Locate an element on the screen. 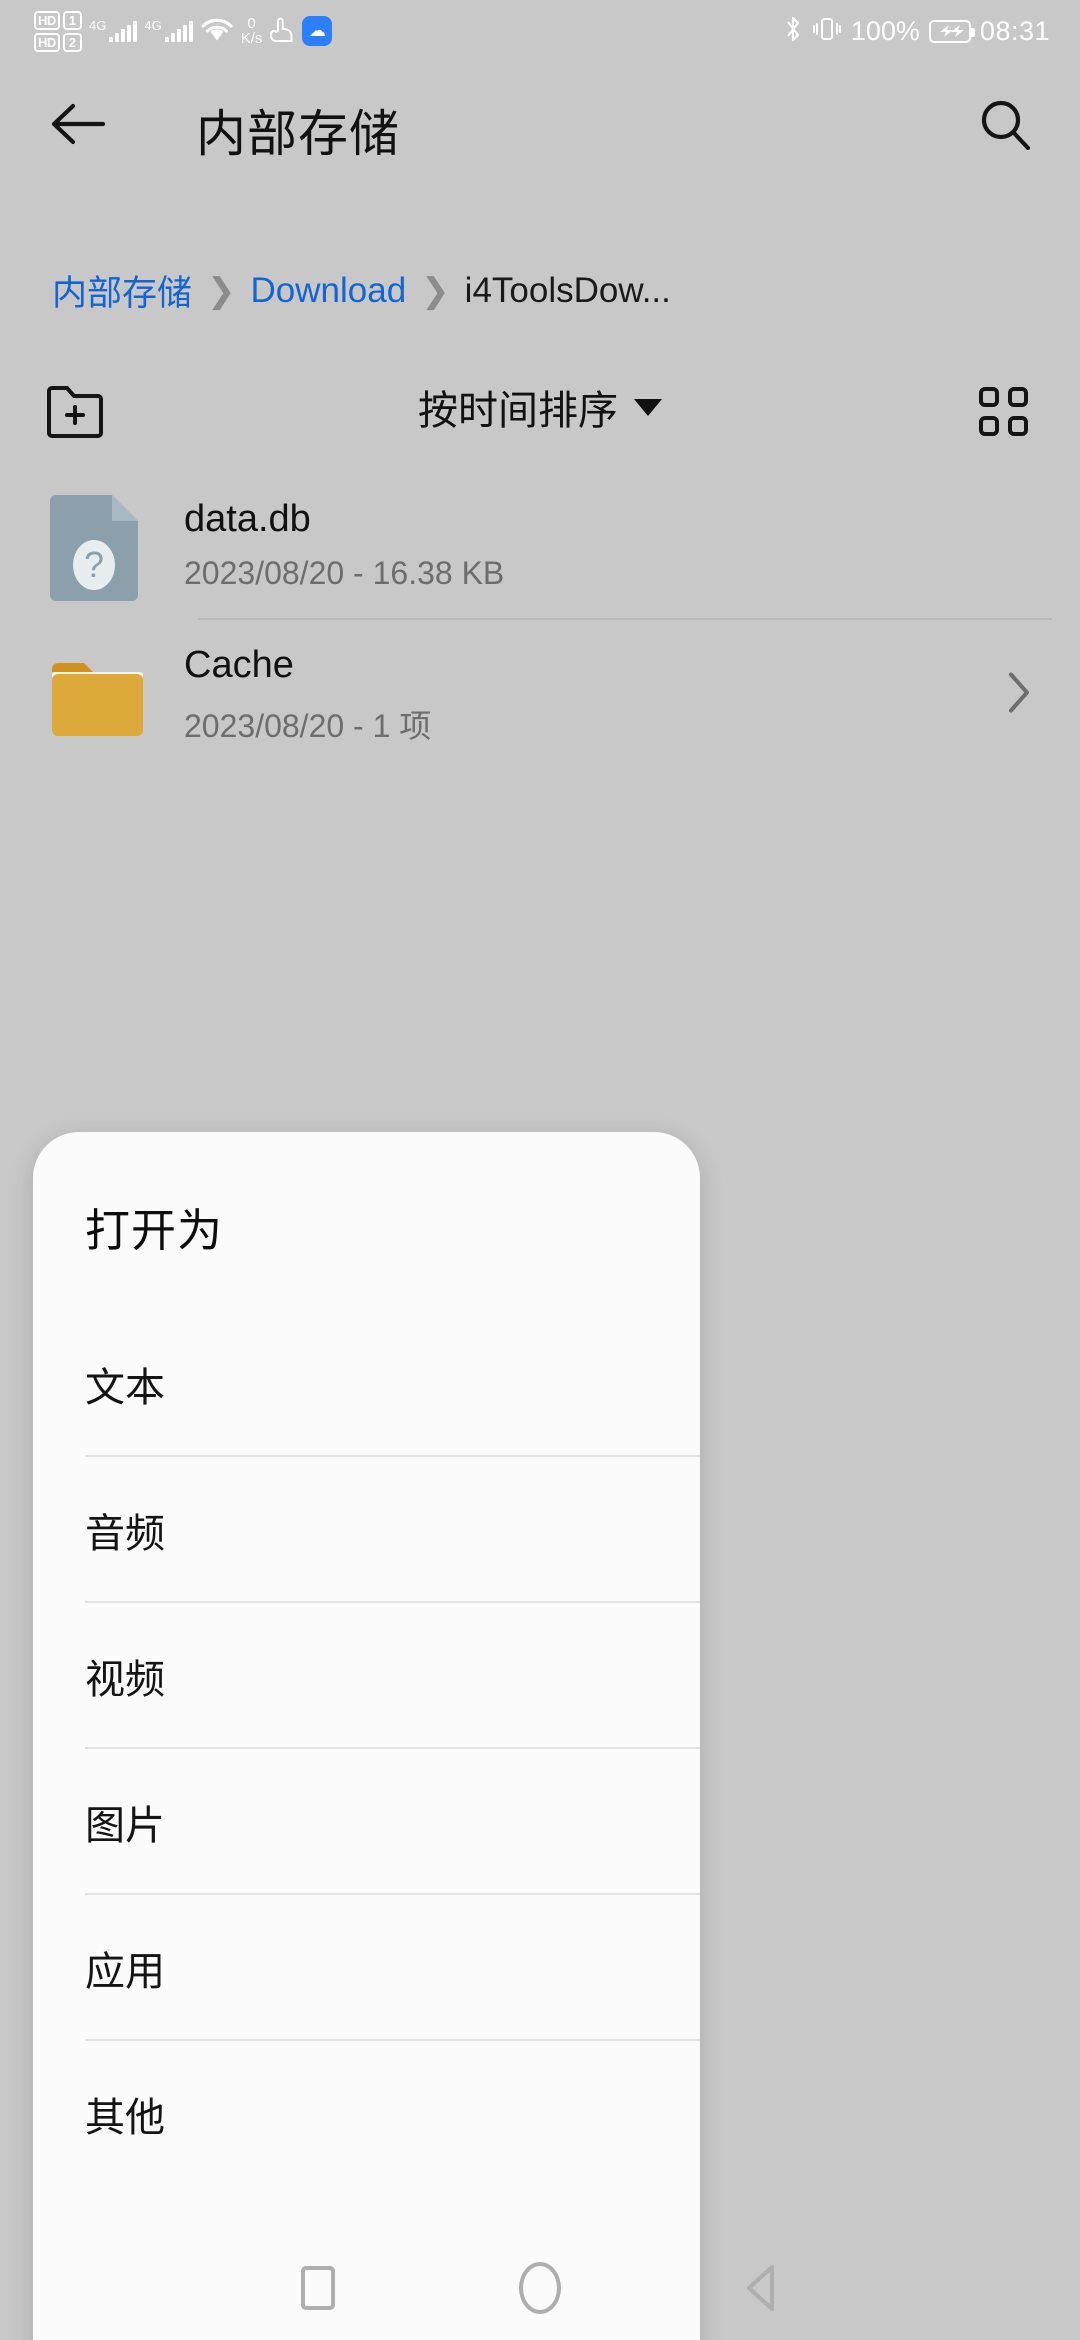  status-bar-right: 100% 08:31 is located at coordinates (931, 31).